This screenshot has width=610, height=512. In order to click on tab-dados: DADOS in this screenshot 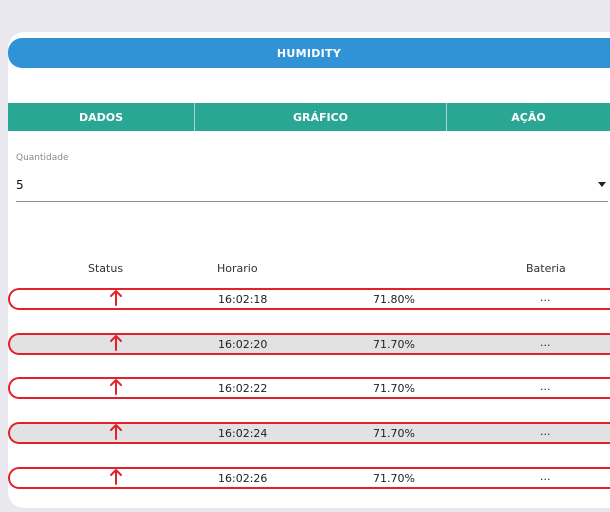, I will do `click(101, 117)`.